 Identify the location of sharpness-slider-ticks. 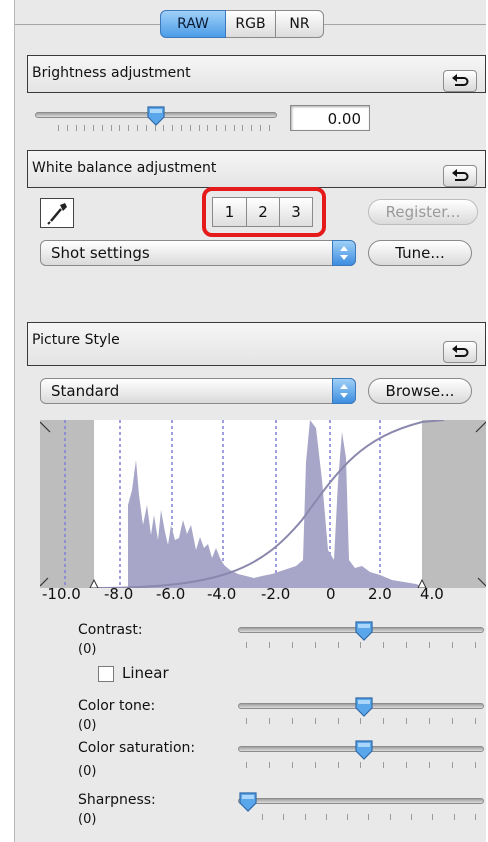
(369, 818).